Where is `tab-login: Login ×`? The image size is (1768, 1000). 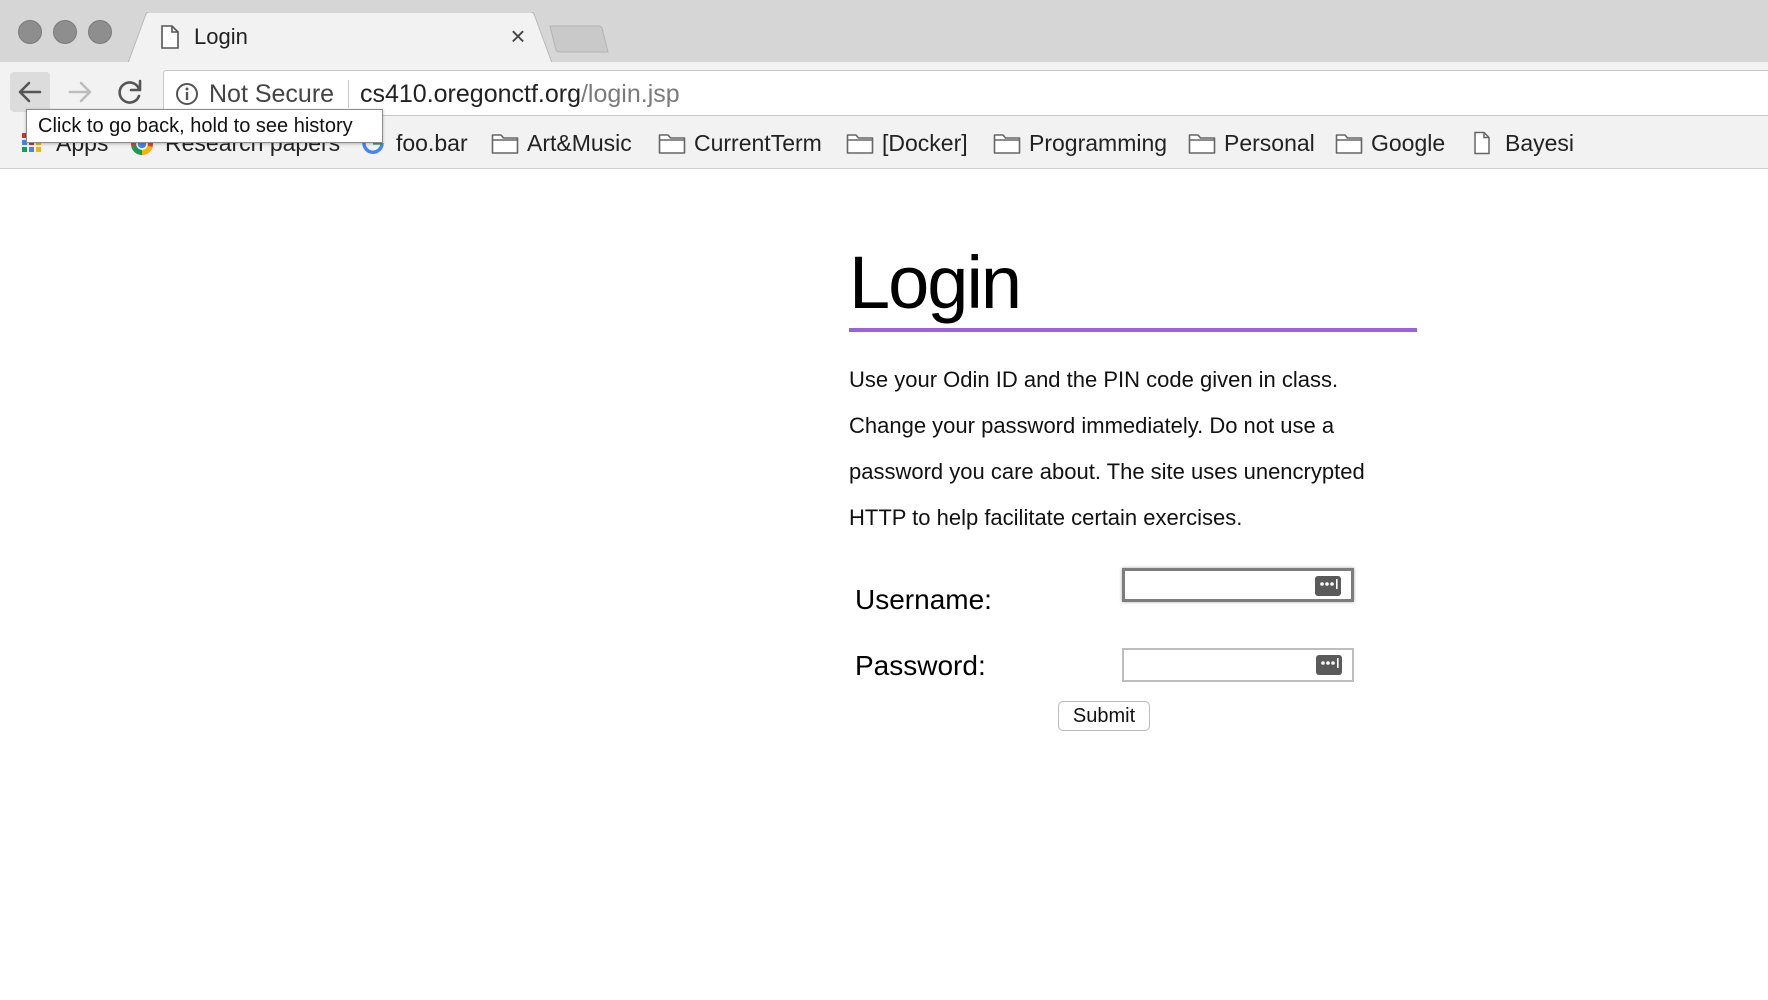 tab-login: Login × is located at coordinates (343, 37).